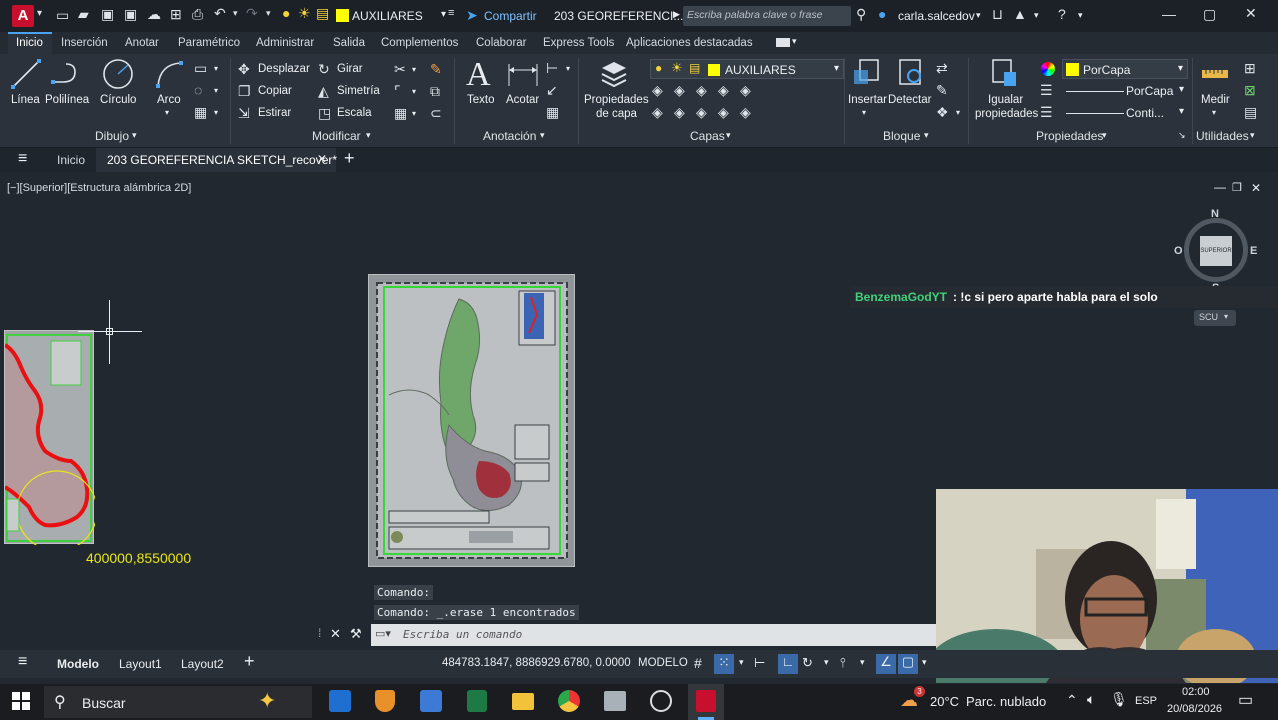 The height and width of the screenshot is (720, 1278). Describe the element at coordinates (1125, 69) in the screenshot. I see `color-dropdown: PorCapa ▾` at that location.